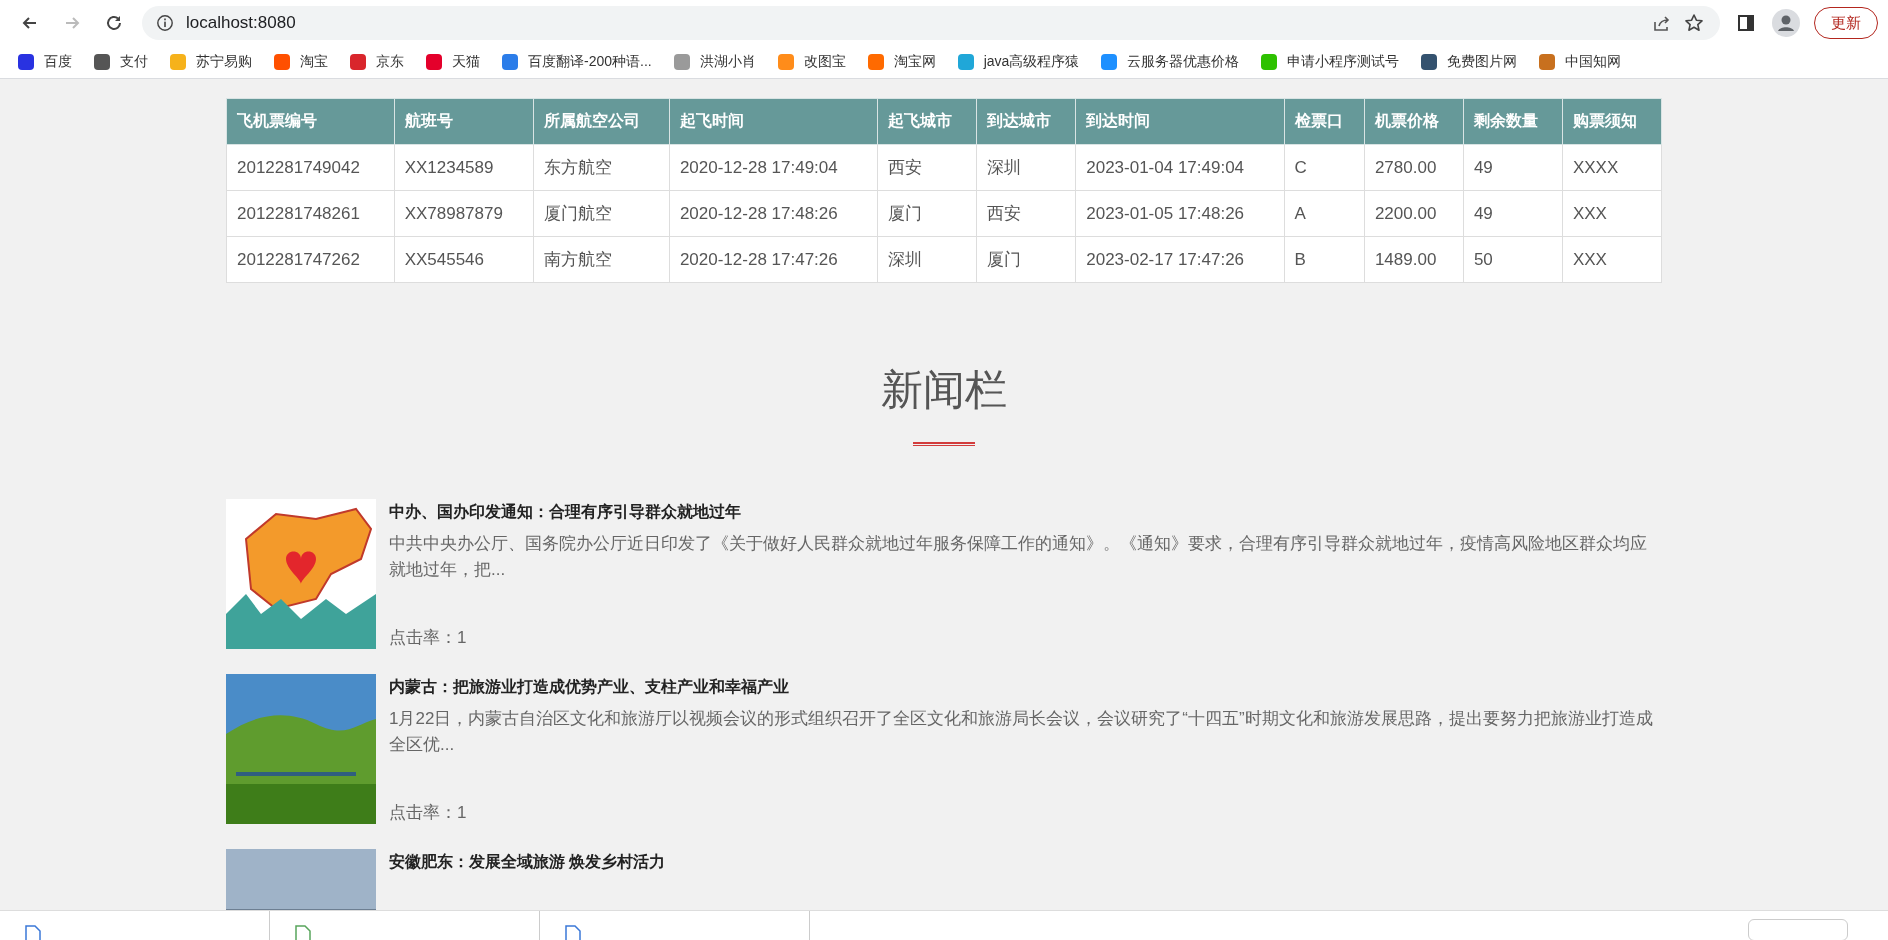 Image resolution: width=1888 pixels, height=940 pixels. What do you see at coordinates (714, 62) in the screenshot?
I see `bookmark-link: 洪湖小肖` at bounding box center [714, 62].